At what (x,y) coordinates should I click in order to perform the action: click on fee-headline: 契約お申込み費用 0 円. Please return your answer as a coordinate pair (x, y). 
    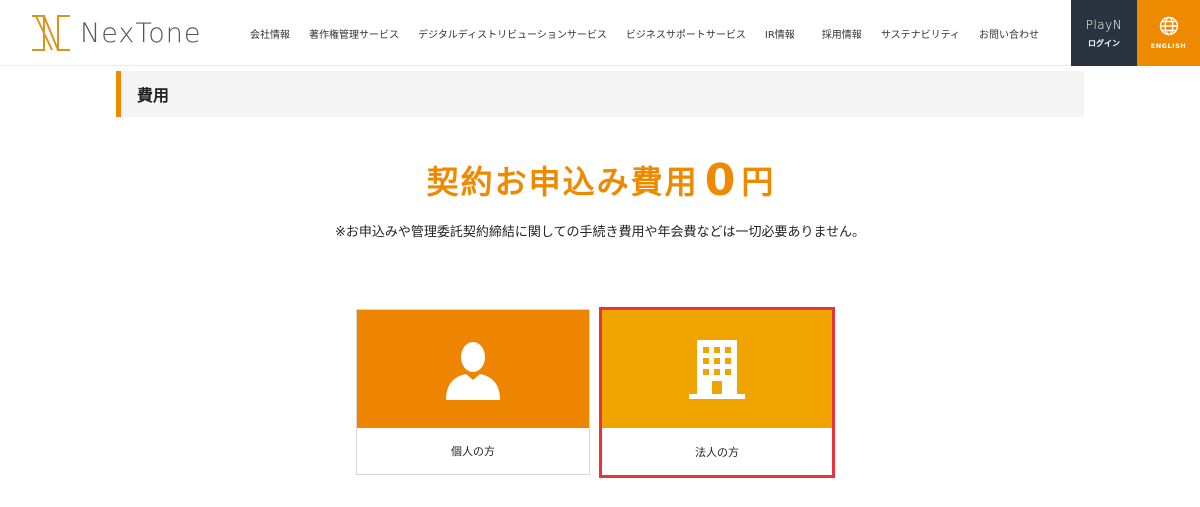
    Looking at the image, I should click on (600, 180).